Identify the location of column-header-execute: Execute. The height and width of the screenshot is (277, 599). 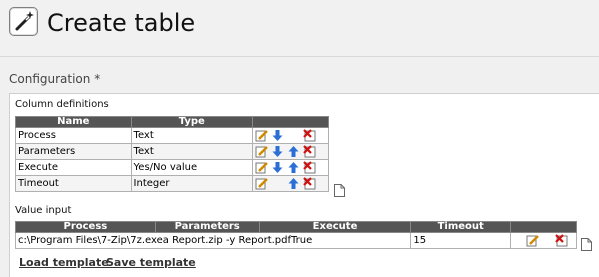
(335, 227).